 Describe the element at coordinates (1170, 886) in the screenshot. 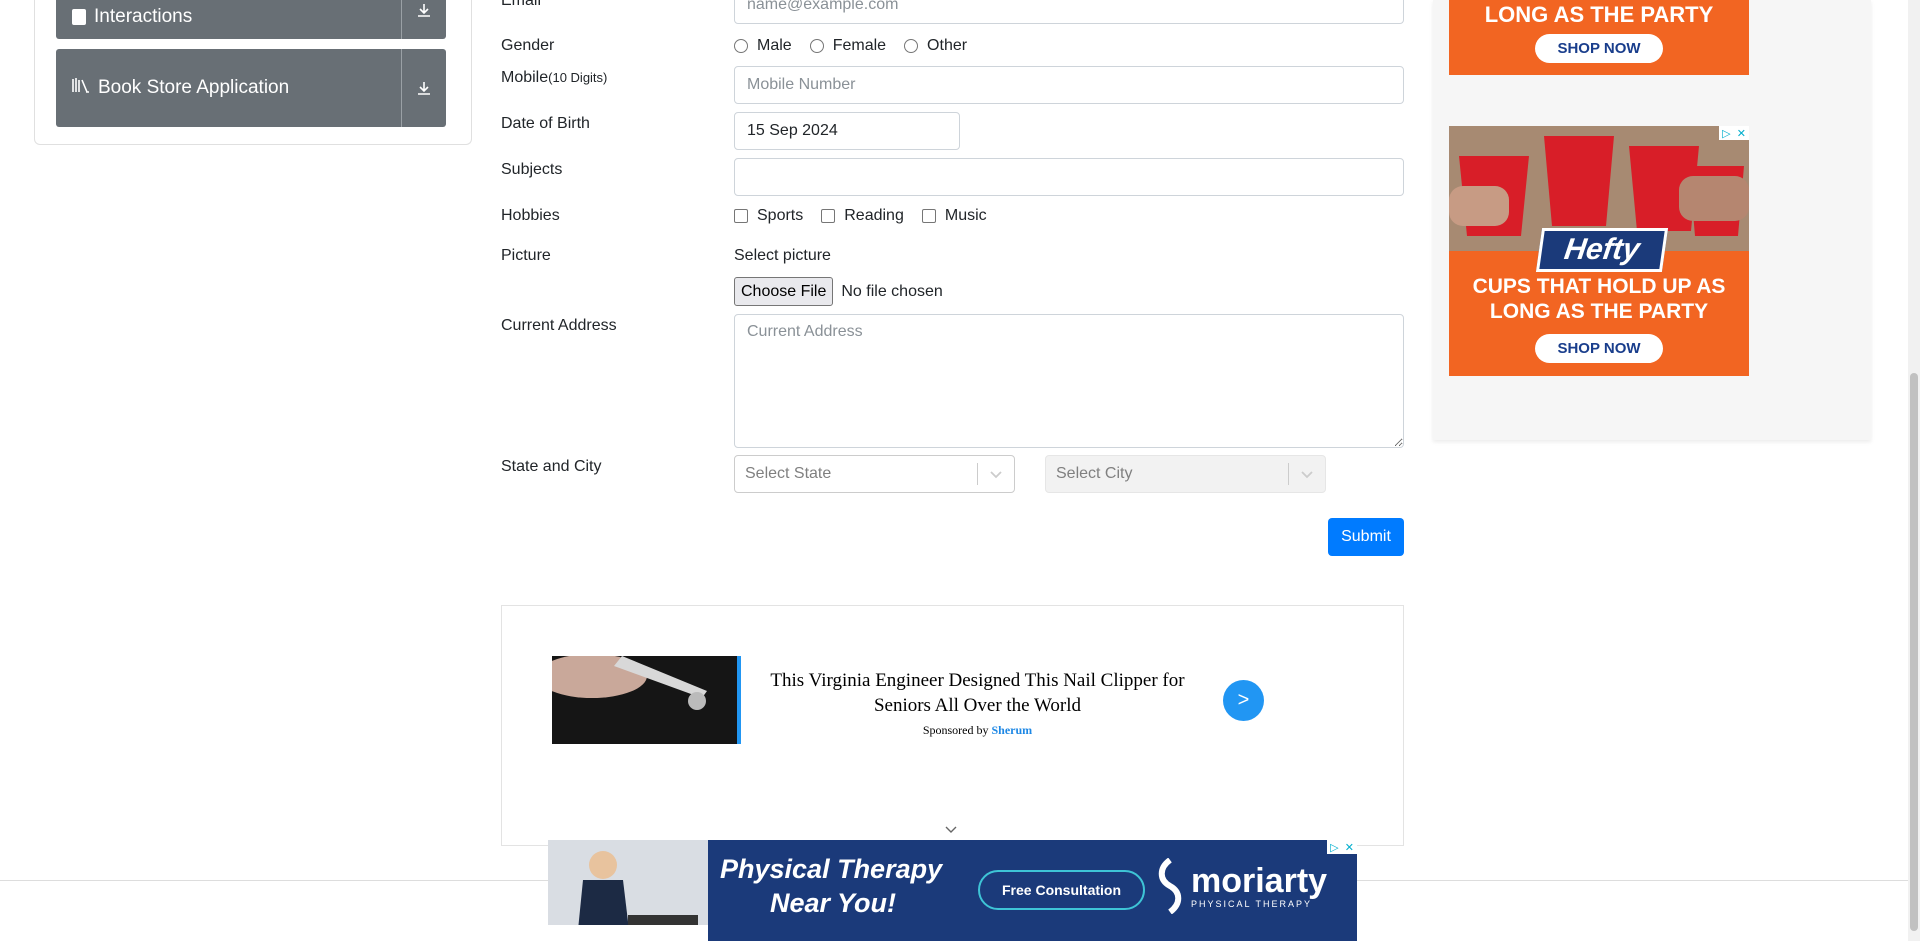

I see `moriarty-logo-icon` at that location.